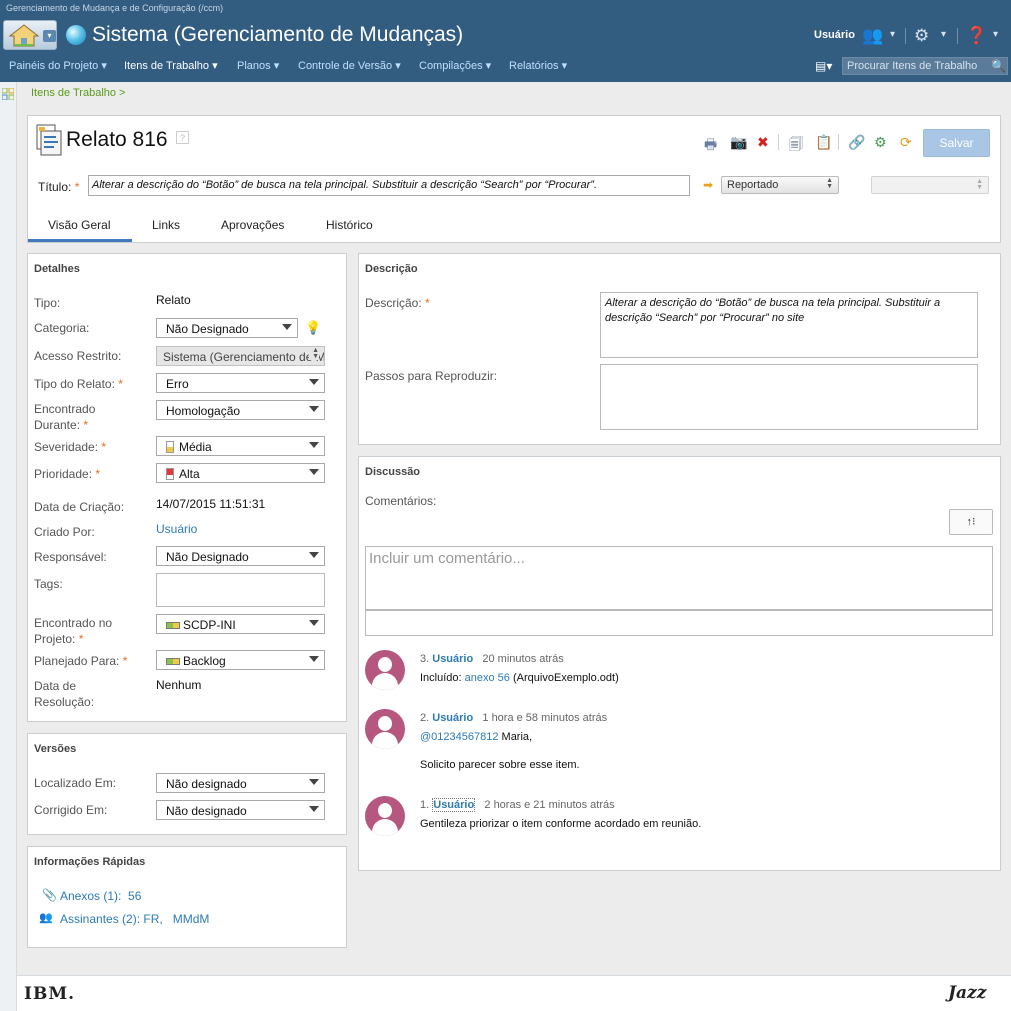 This screenshot has height=1011, width=1011. What do you see at coordinates (173, 300) in the screenshot?
I see `type-value: Relato` at bounding box center [173, 300].